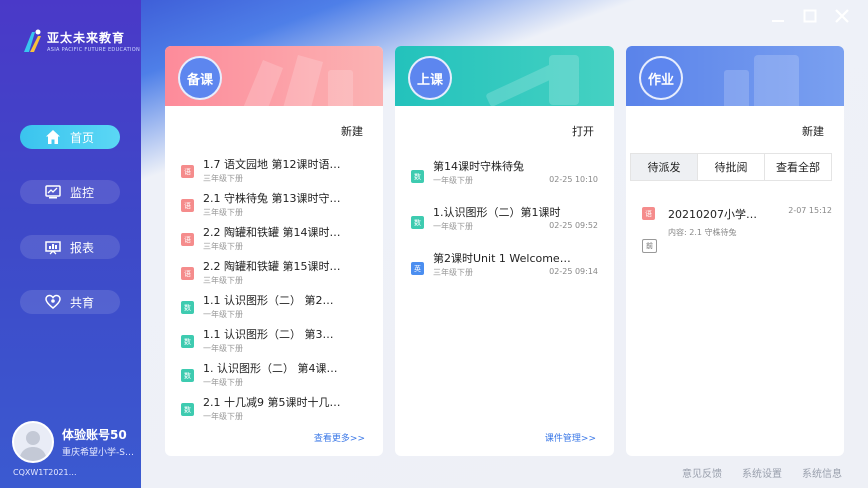 The width and height of the screenshot is (868, 488). I want to click on card-title-homework: 作业, so click(661, 78).